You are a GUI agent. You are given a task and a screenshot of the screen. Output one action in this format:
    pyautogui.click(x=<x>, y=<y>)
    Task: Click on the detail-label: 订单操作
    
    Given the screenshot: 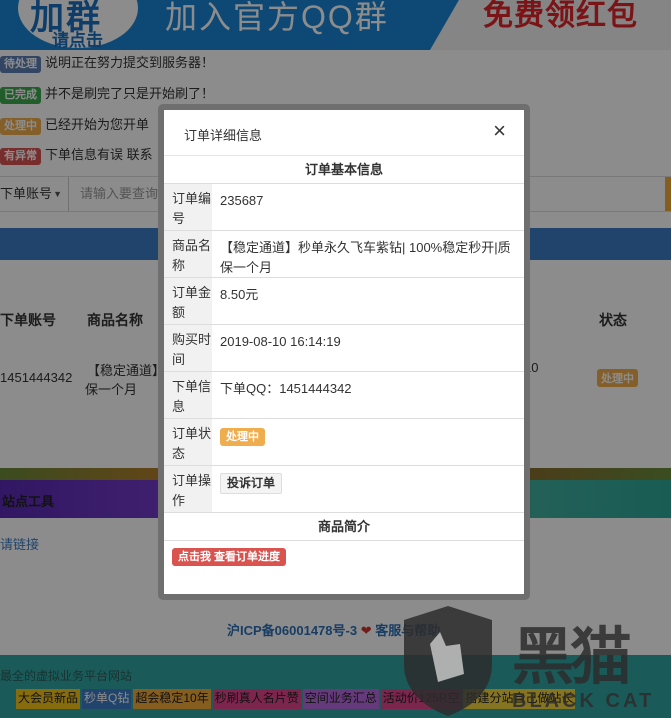 What is the action you would take?
    pyautogui.click(x=188, y=489)
    